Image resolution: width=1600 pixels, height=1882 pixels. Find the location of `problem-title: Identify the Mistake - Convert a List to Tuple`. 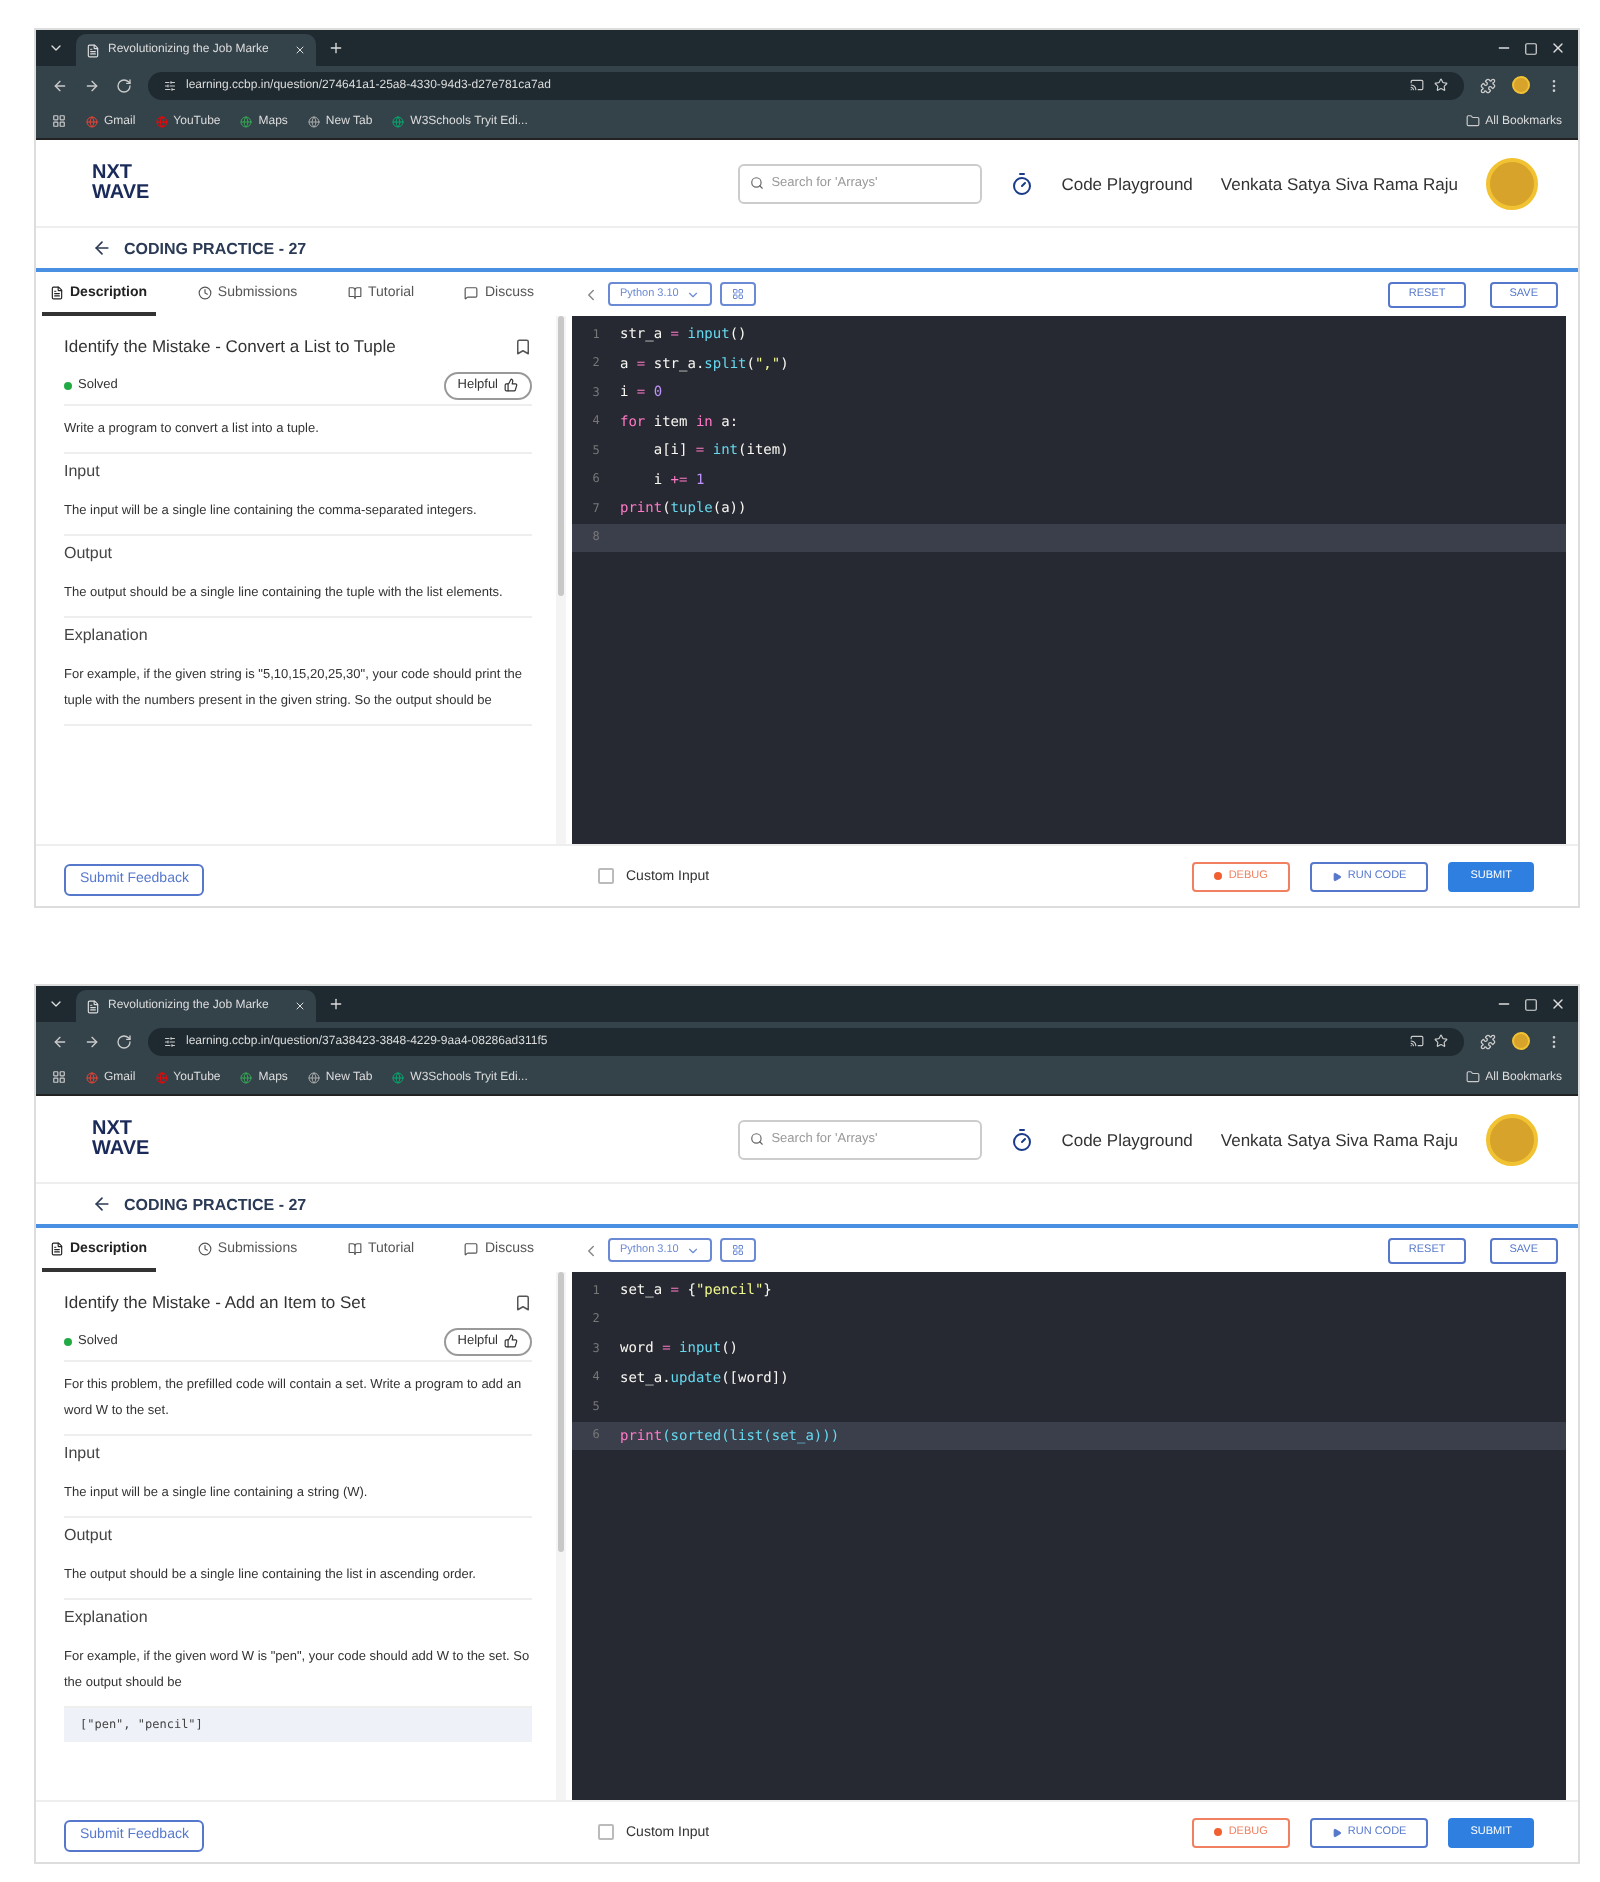

problem-title: Identify the Mistake - Convert a List to Tuple is located at coordinates (230, 346).